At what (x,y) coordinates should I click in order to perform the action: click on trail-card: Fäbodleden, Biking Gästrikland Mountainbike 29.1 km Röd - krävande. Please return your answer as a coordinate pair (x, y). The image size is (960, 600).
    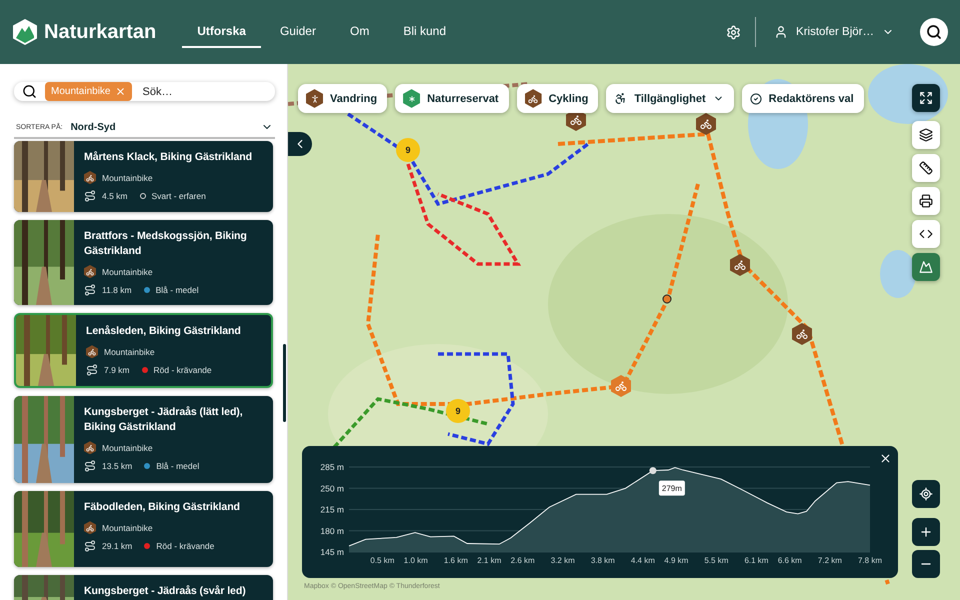
    Looking at the image, I should click on (143, 529).